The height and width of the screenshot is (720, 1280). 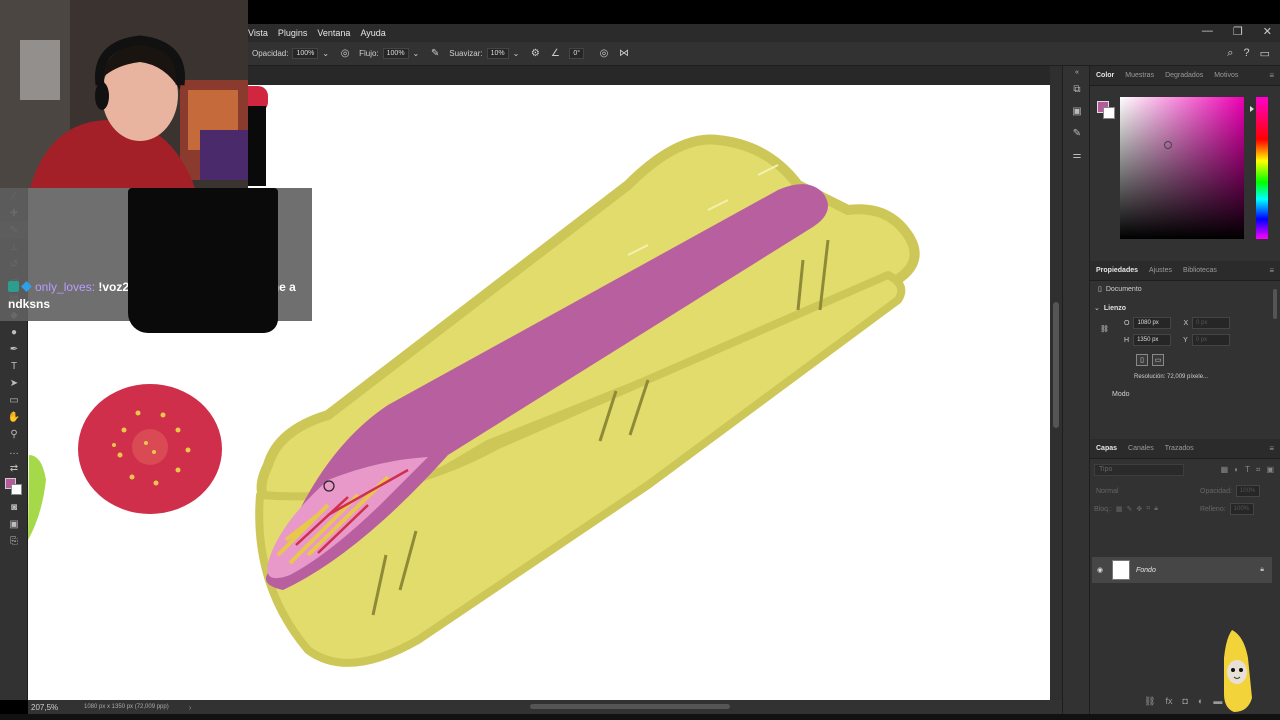 I want to click on properties-scrollbar, so click(x=1275, y=304).